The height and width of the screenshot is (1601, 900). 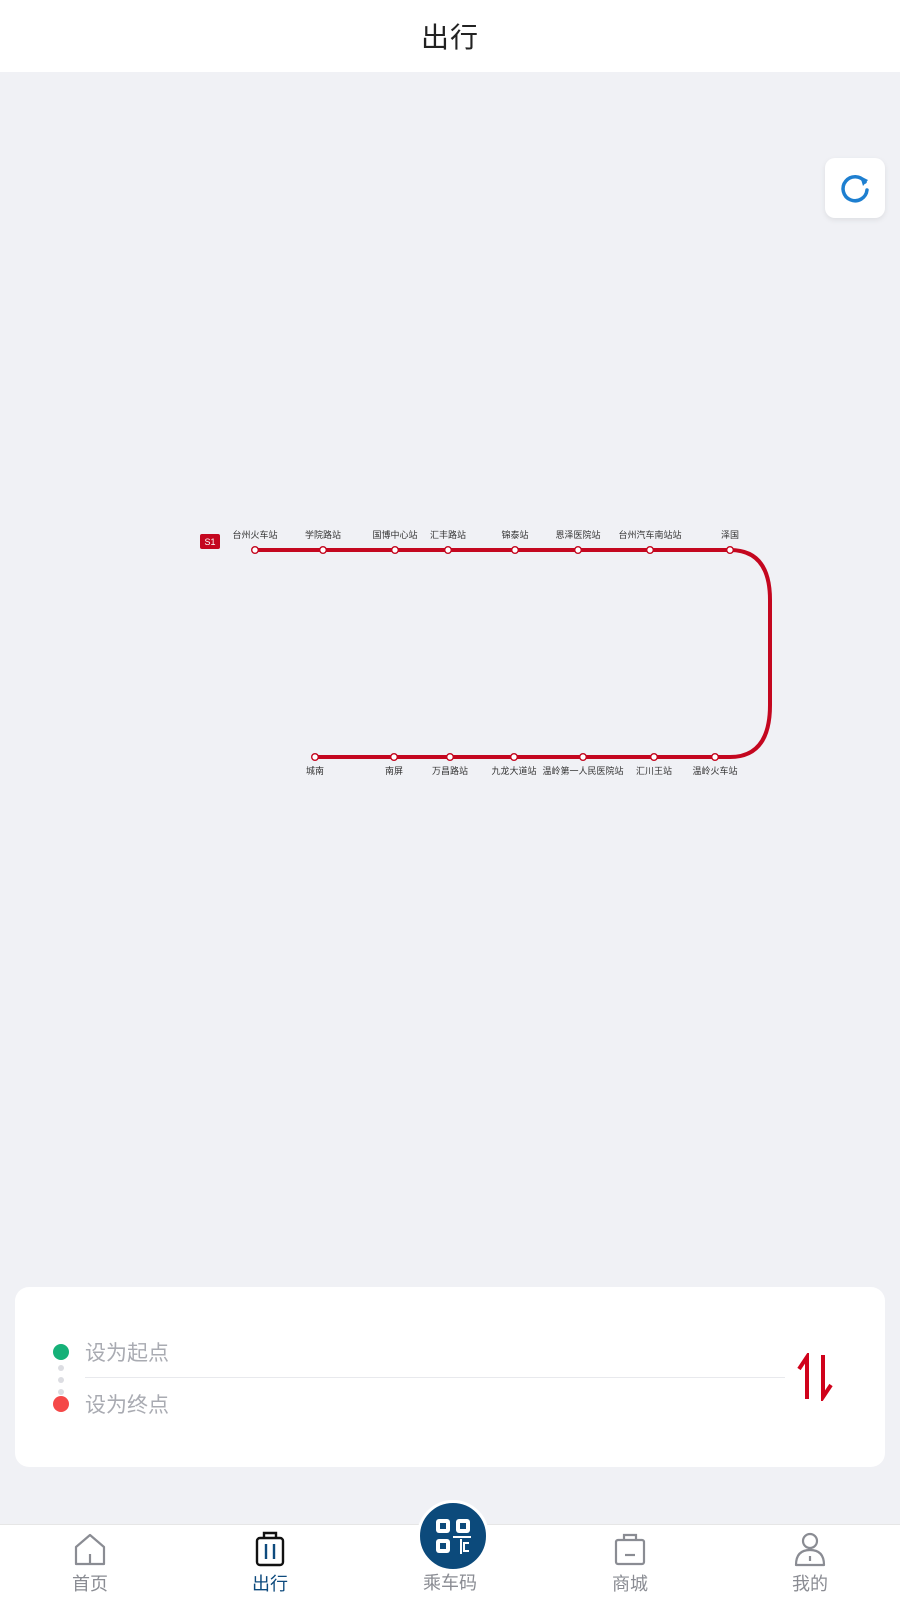 I want to click on qr-code-button, so click(x=453, y=1536).